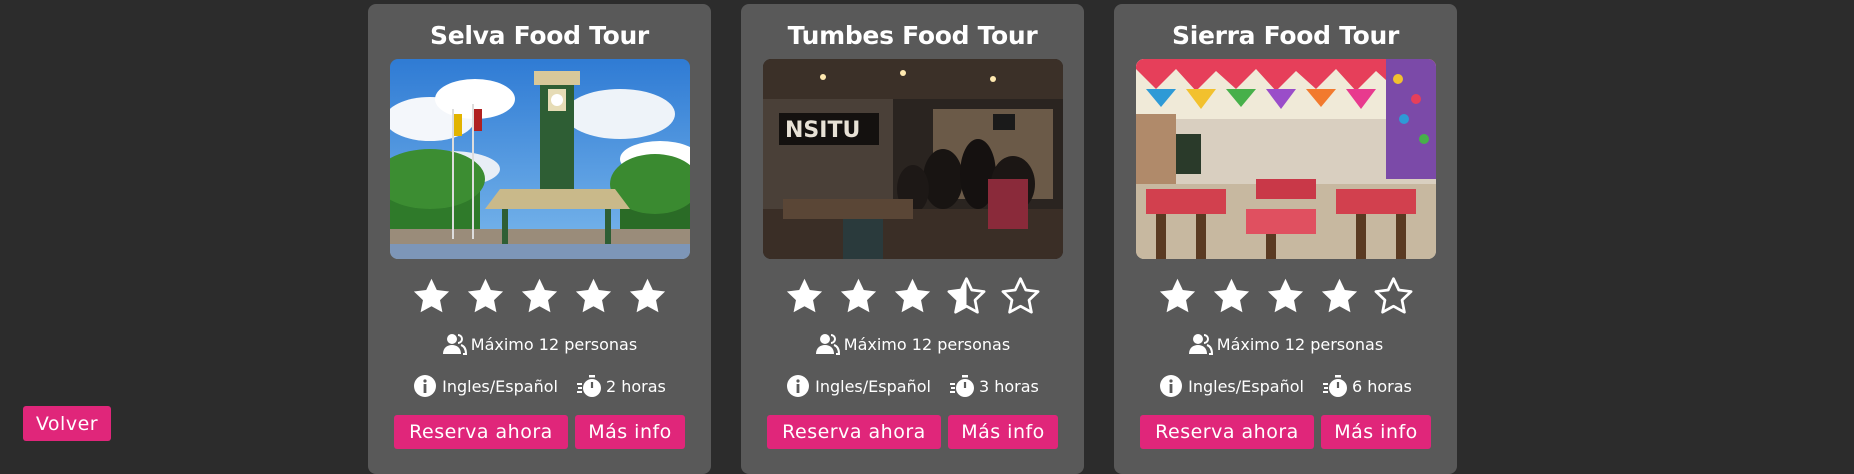 This screenshot has height=474, width=1854. What do you see at coordinates (966, 295) in the screenshot?
I see `star-half-icon` at bounding box center [966, 295].